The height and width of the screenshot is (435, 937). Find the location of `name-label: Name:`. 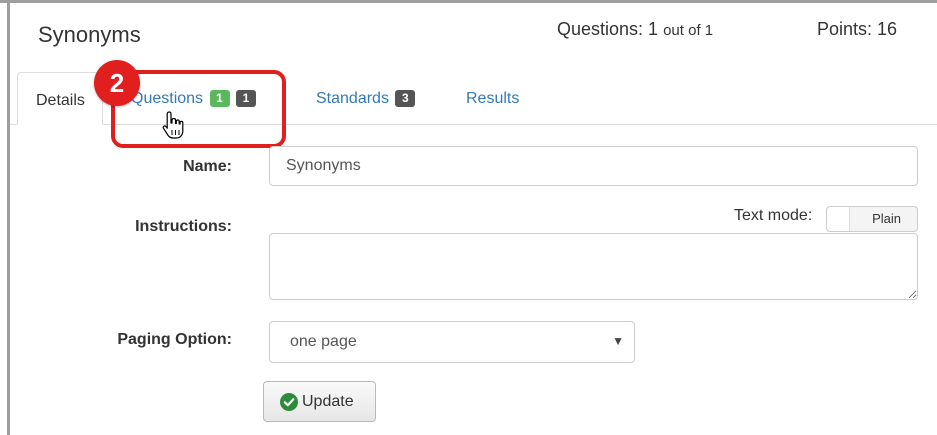

name-label: Name: is located at coordinates (207, 166).